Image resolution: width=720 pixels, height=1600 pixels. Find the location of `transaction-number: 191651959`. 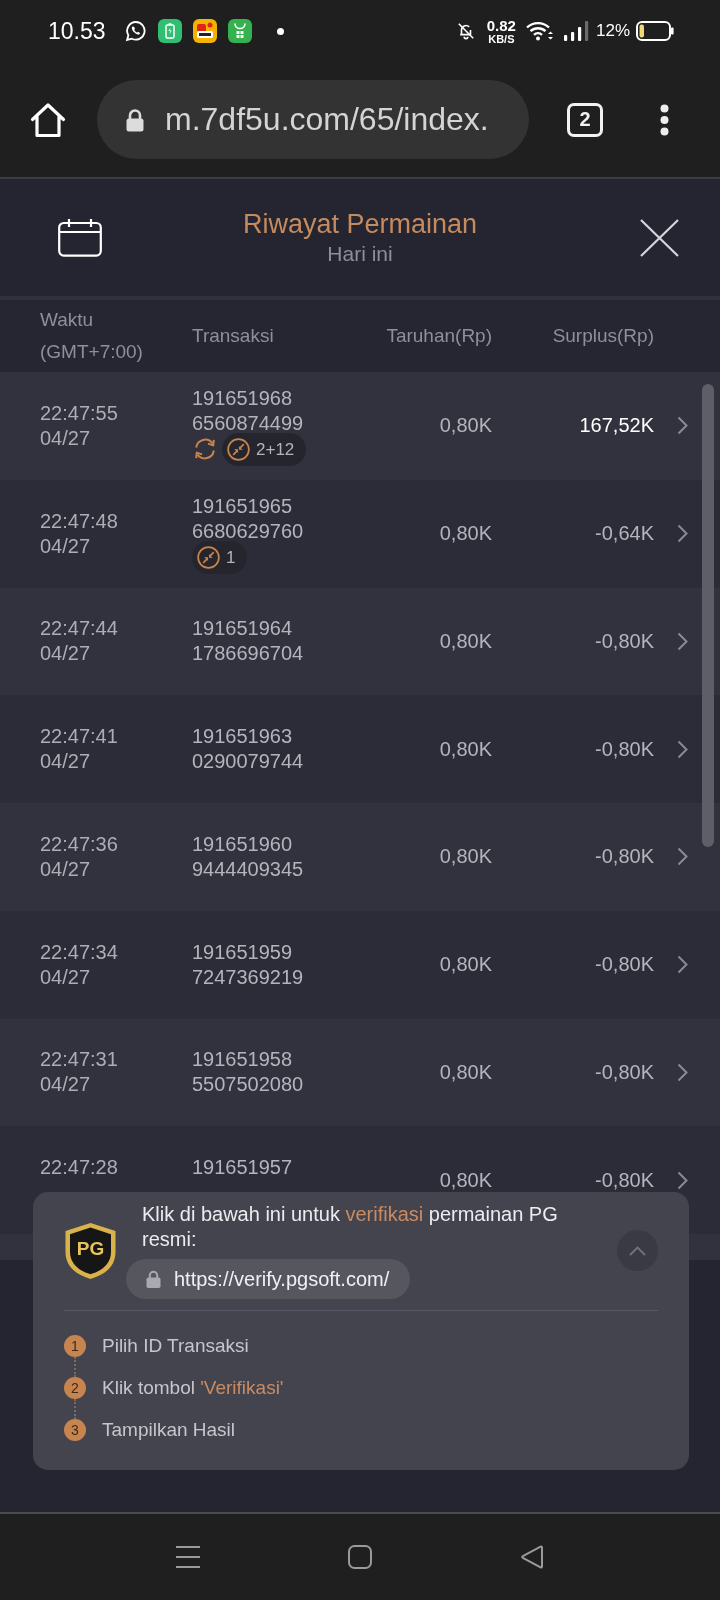

transaction-number: 191651959 is located at coordinates (243, 952).